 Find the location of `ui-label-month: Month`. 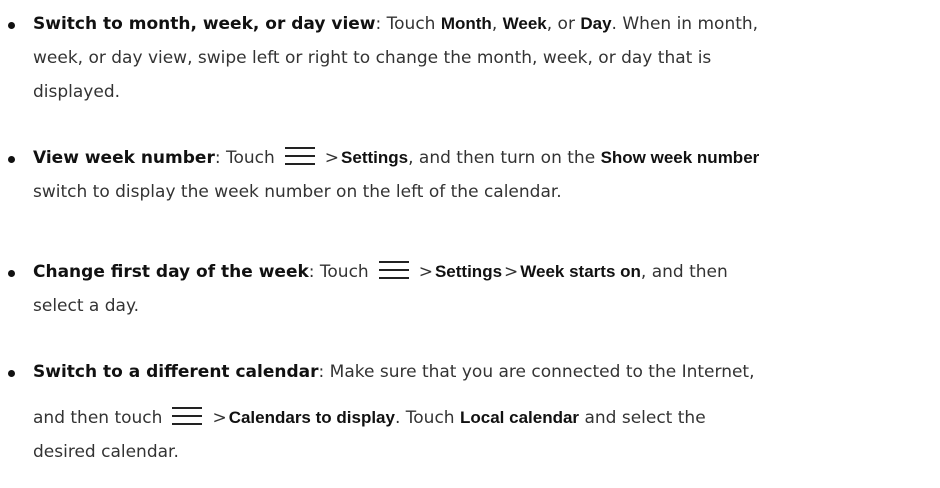

ui-label-month: Month is located at coordinates (466, 23).